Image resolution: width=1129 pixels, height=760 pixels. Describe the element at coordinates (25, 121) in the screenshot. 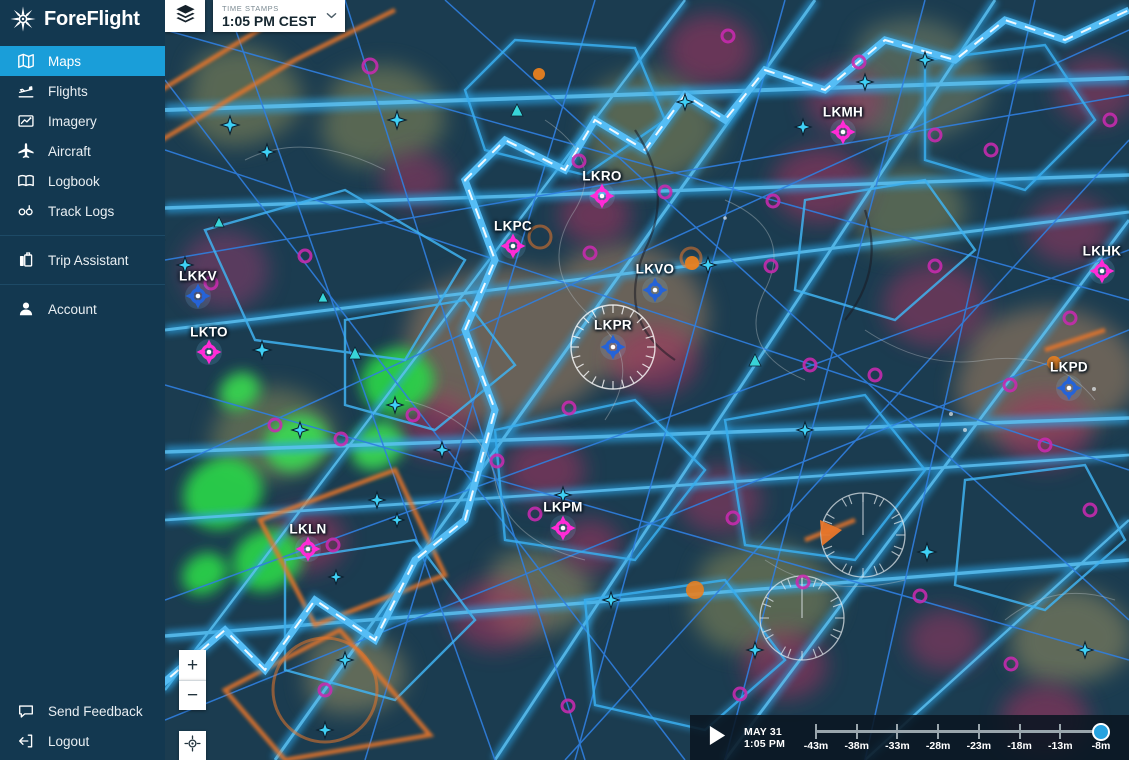

I see `image-chart-icon` at that location.